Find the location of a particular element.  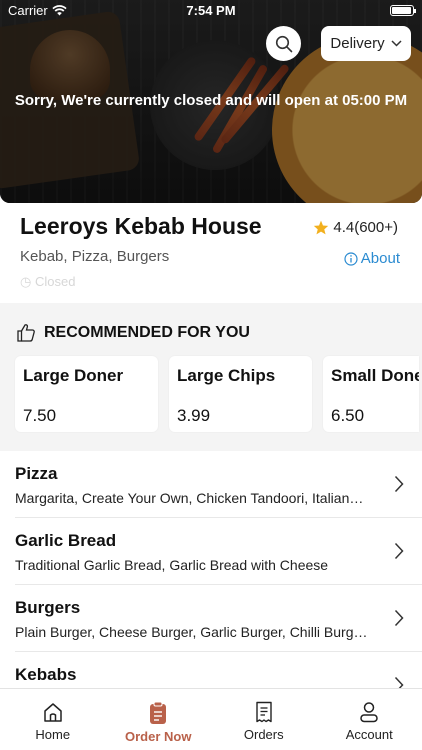

account-icon is located at coordinates (369, 712).